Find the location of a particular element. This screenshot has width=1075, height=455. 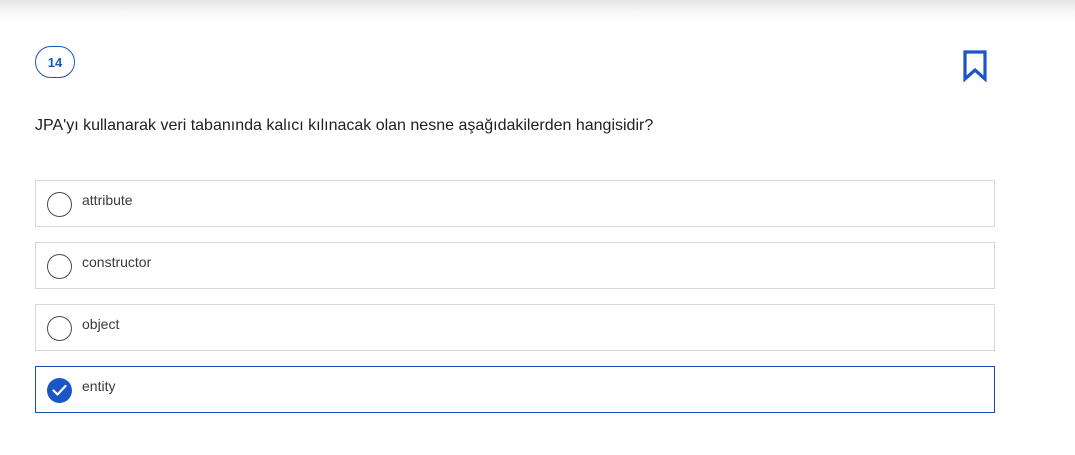

answer-option-label: entity is located at coordinates (99, 386).